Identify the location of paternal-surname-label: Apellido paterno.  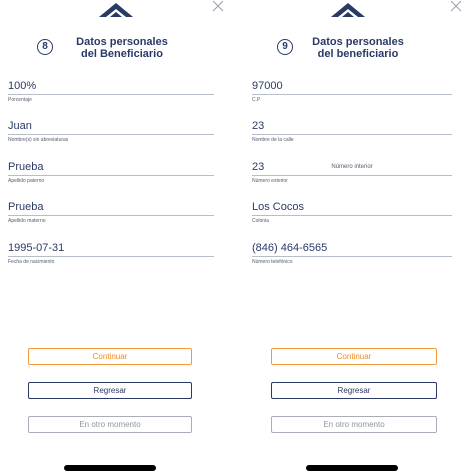
(26, 181).